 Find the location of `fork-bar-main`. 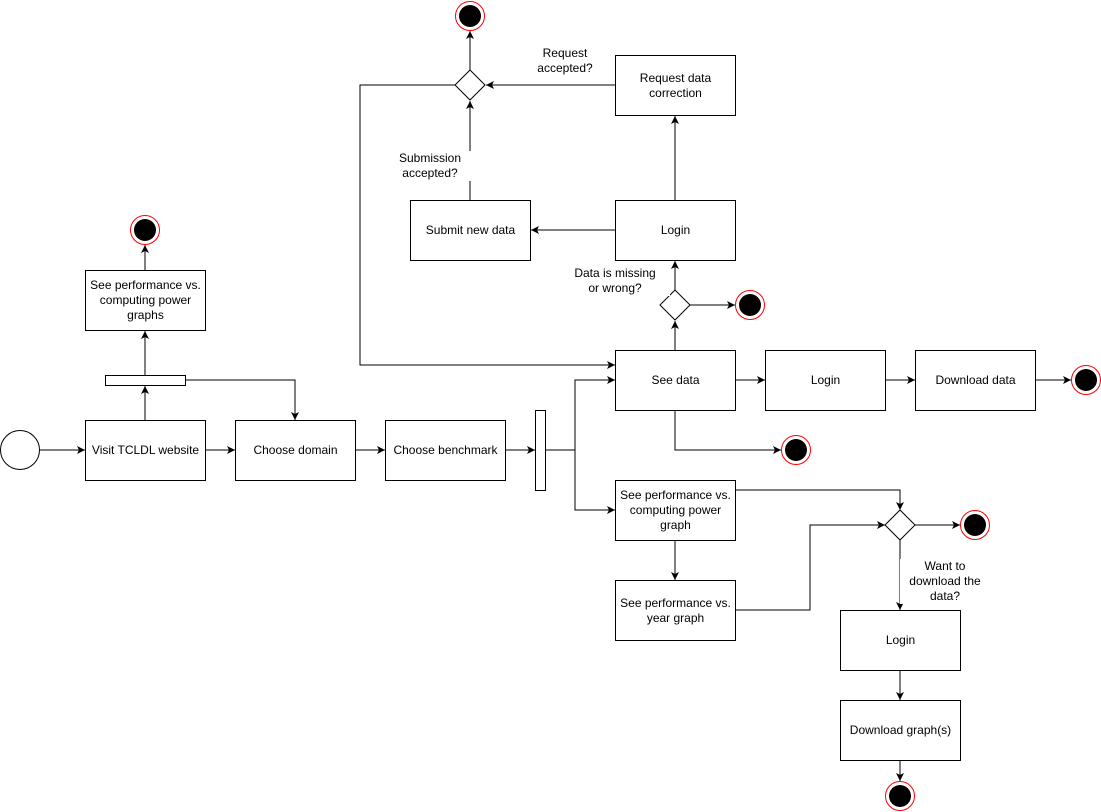

fork-bar-main is located at coordinates (540, 450).